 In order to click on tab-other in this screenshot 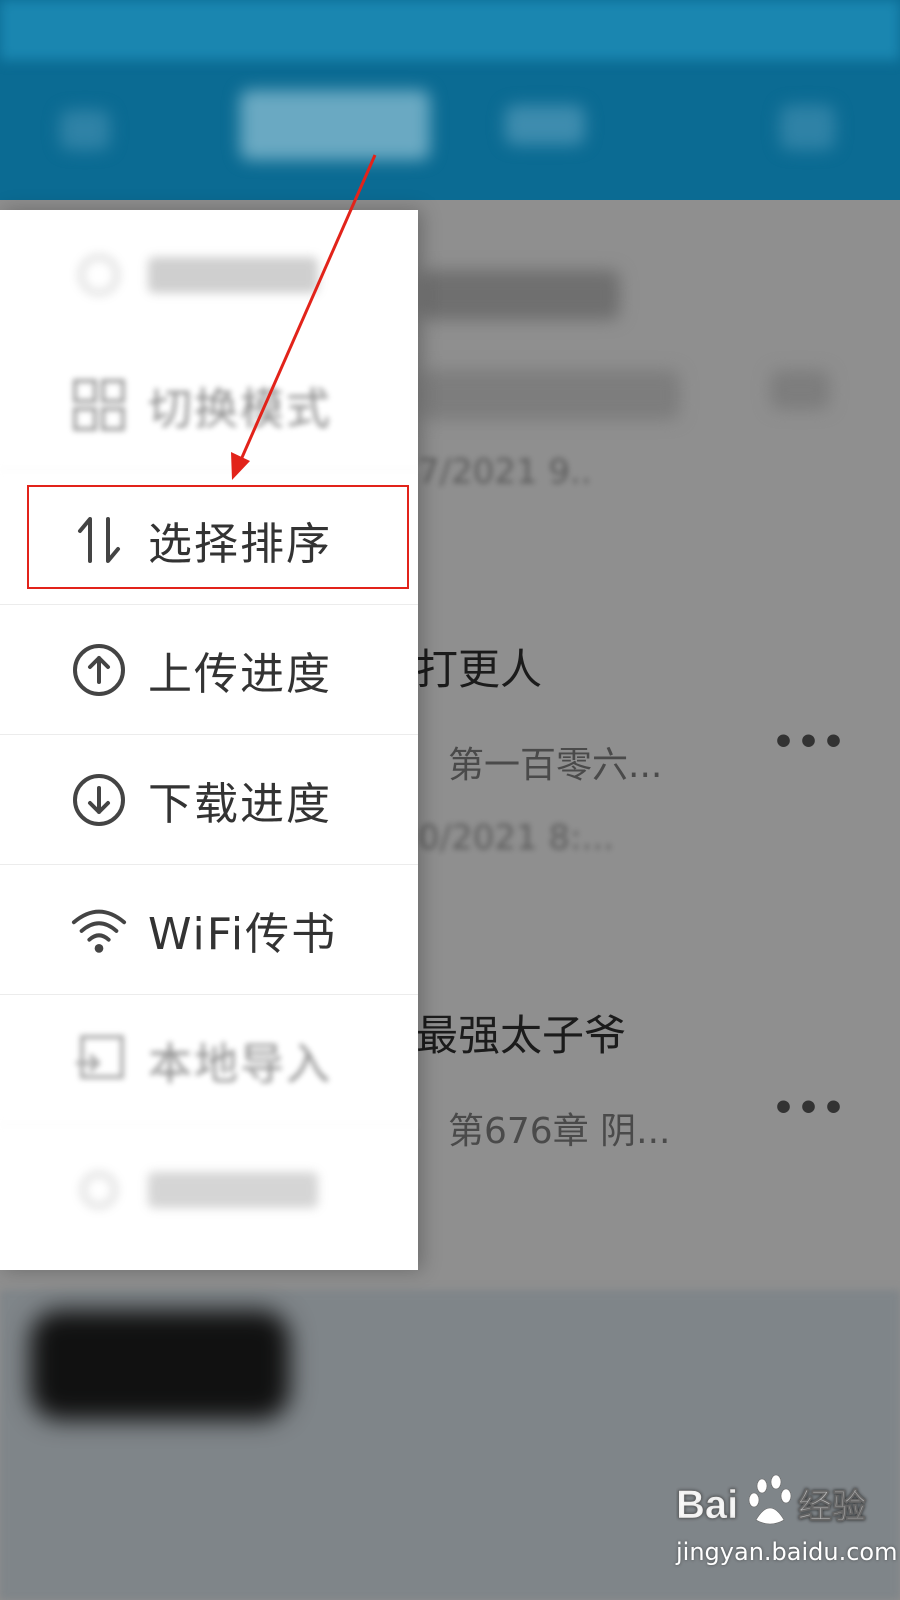, I will do `click(545, 125)`.